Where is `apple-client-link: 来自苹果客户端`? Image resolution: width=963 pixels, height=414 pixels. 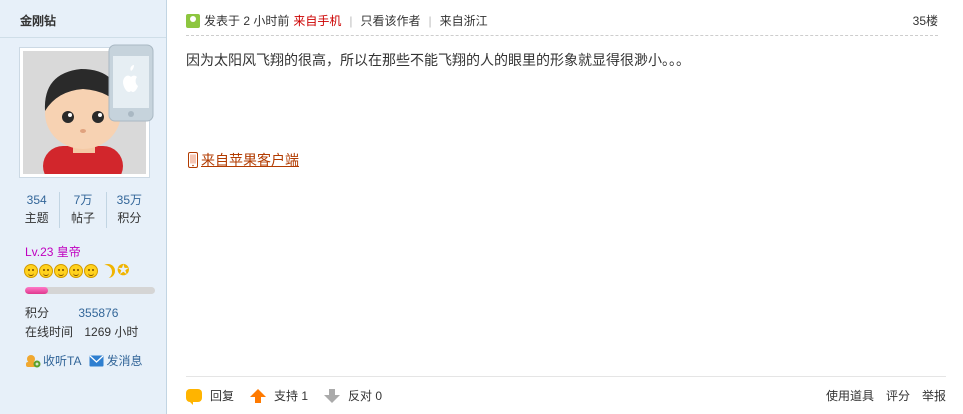 apple-client-link: 来自苹果客户端 is located at coordinates (250, 160).